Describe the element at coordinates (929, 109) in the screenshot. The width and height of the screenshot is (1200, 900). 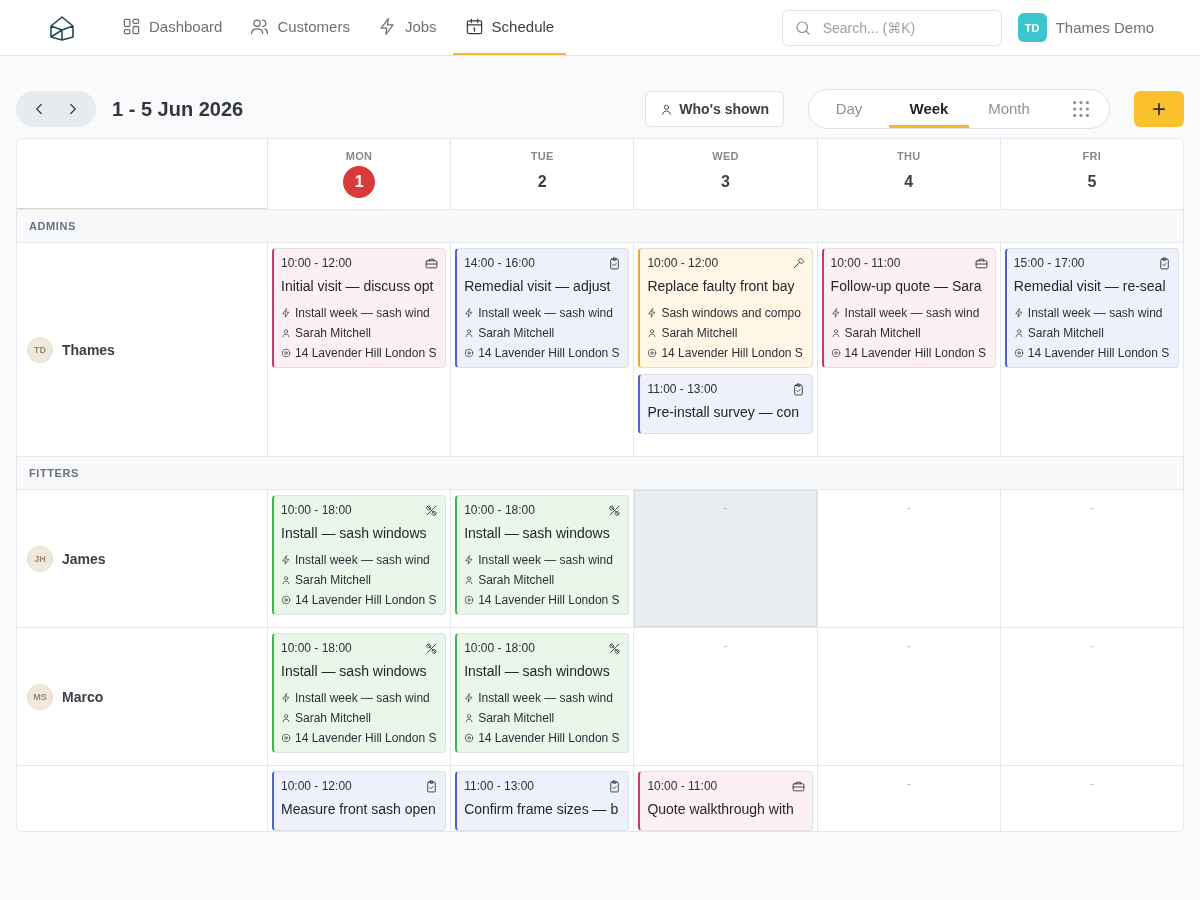
I see `view-tab: Week` at that location.